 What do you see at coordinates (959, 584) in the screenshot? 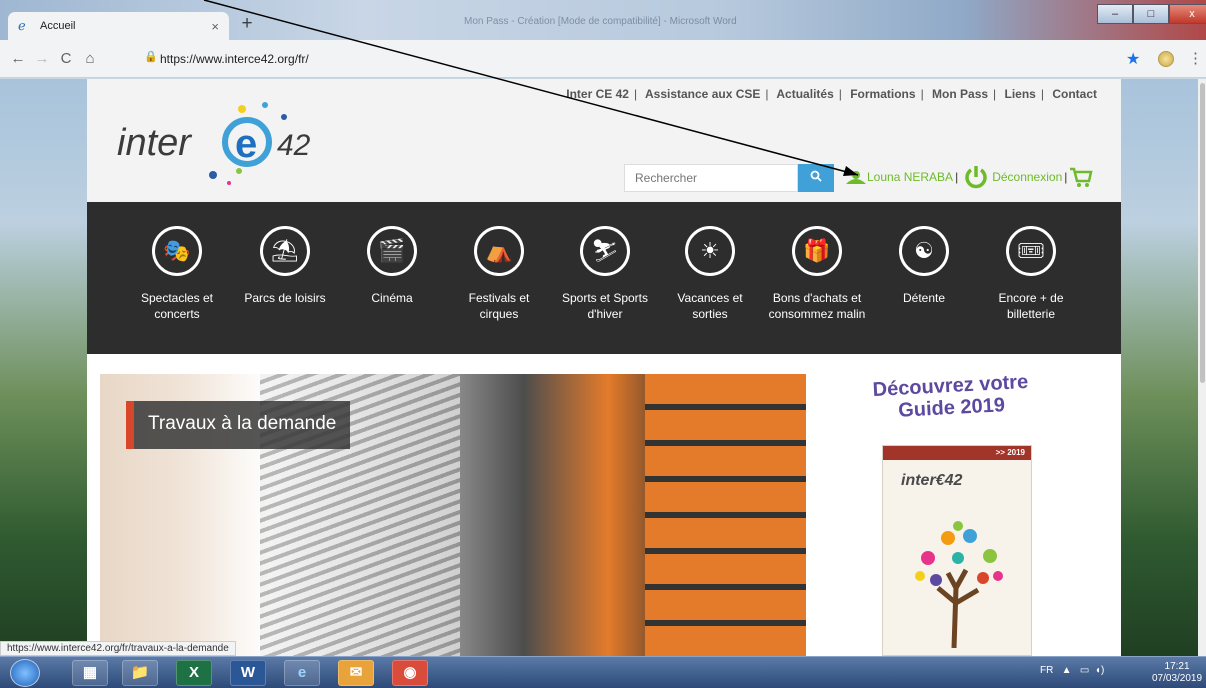
I see `tree-illustration` at bounding box center [959, 584].